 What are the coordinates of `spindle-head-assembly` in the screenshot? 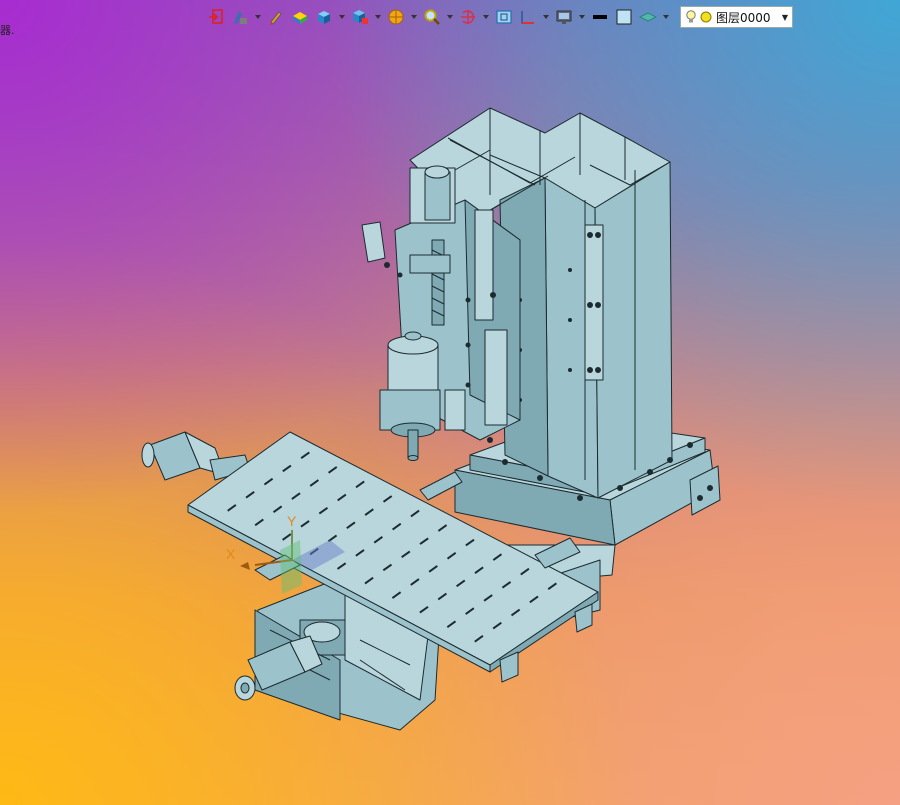 It's located at (441, 313).